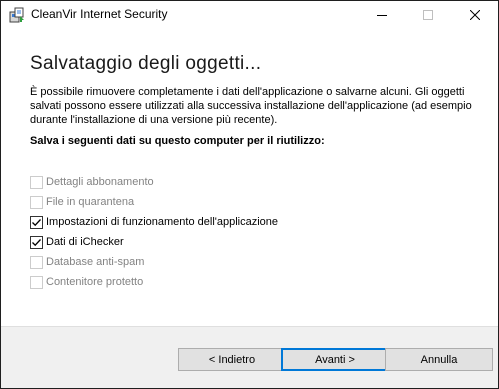 This screenshot has height=389, width=499. I want to click on quarantine-files-checkbox, so click(36, 202).